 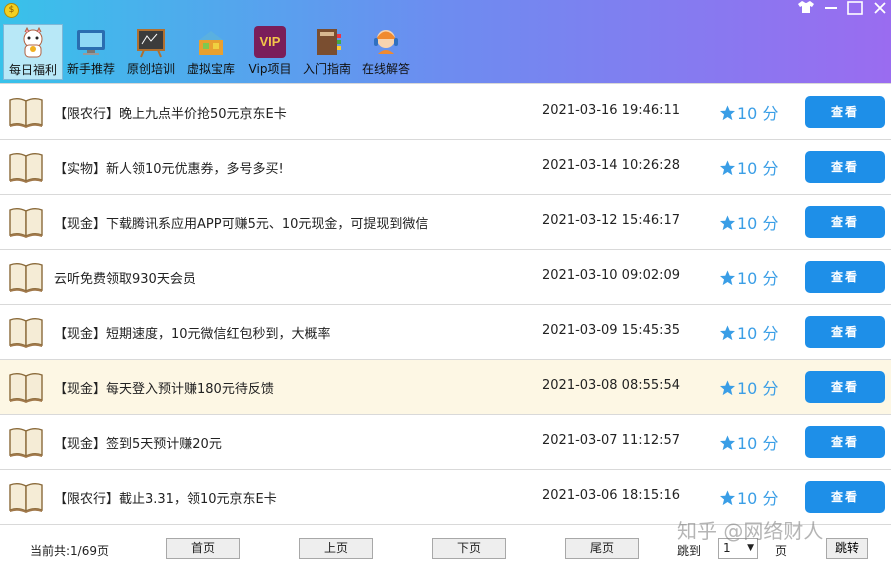 What do you see at coordinates (831, 9) in the screenshot?
I see `minimize-icon` at bounding box center [831, 9].